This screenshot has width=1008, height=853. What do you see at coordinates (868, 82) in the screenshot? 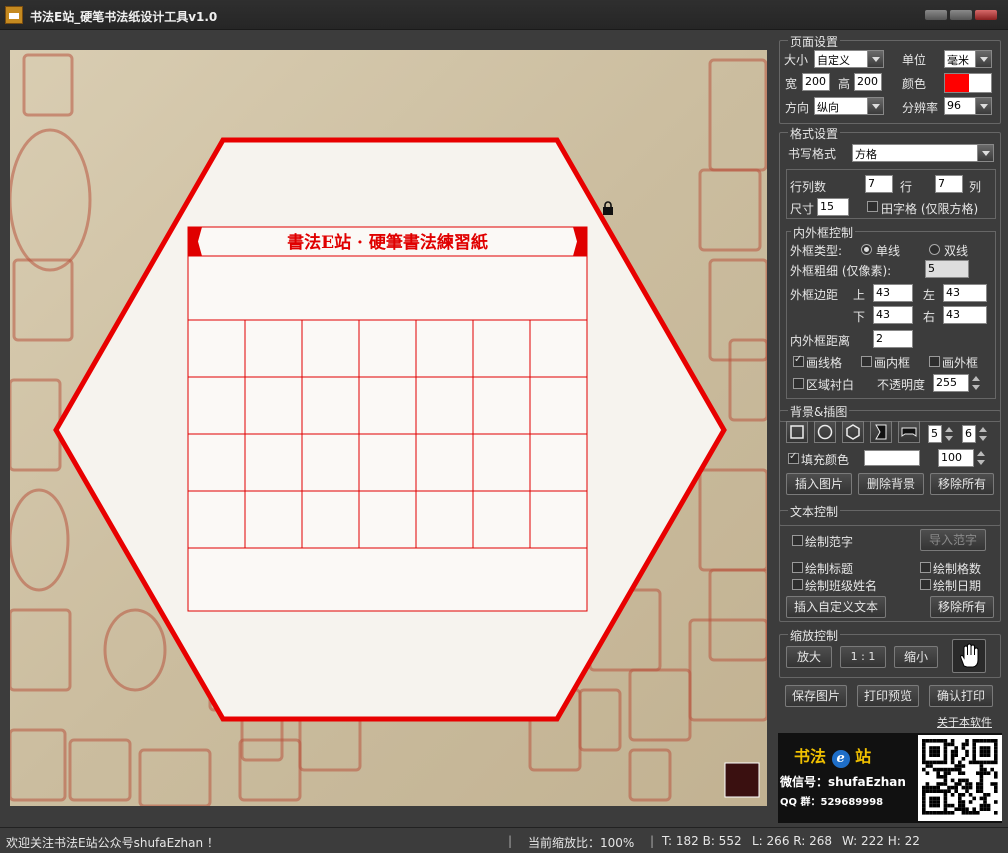
I see `height-input: 200` at bounding box center [868, 82].